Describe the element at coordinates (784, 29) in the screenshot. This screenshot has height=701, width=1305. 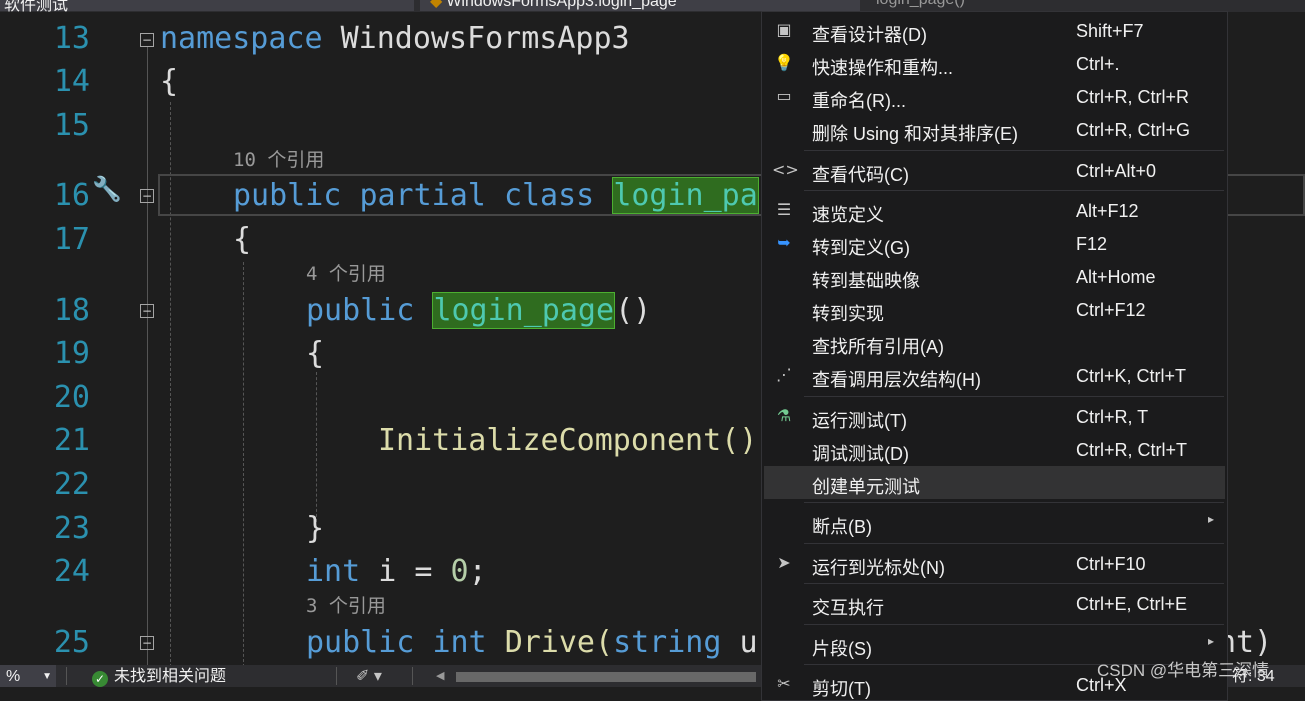
I see `designer-icon: ▣` at that location.